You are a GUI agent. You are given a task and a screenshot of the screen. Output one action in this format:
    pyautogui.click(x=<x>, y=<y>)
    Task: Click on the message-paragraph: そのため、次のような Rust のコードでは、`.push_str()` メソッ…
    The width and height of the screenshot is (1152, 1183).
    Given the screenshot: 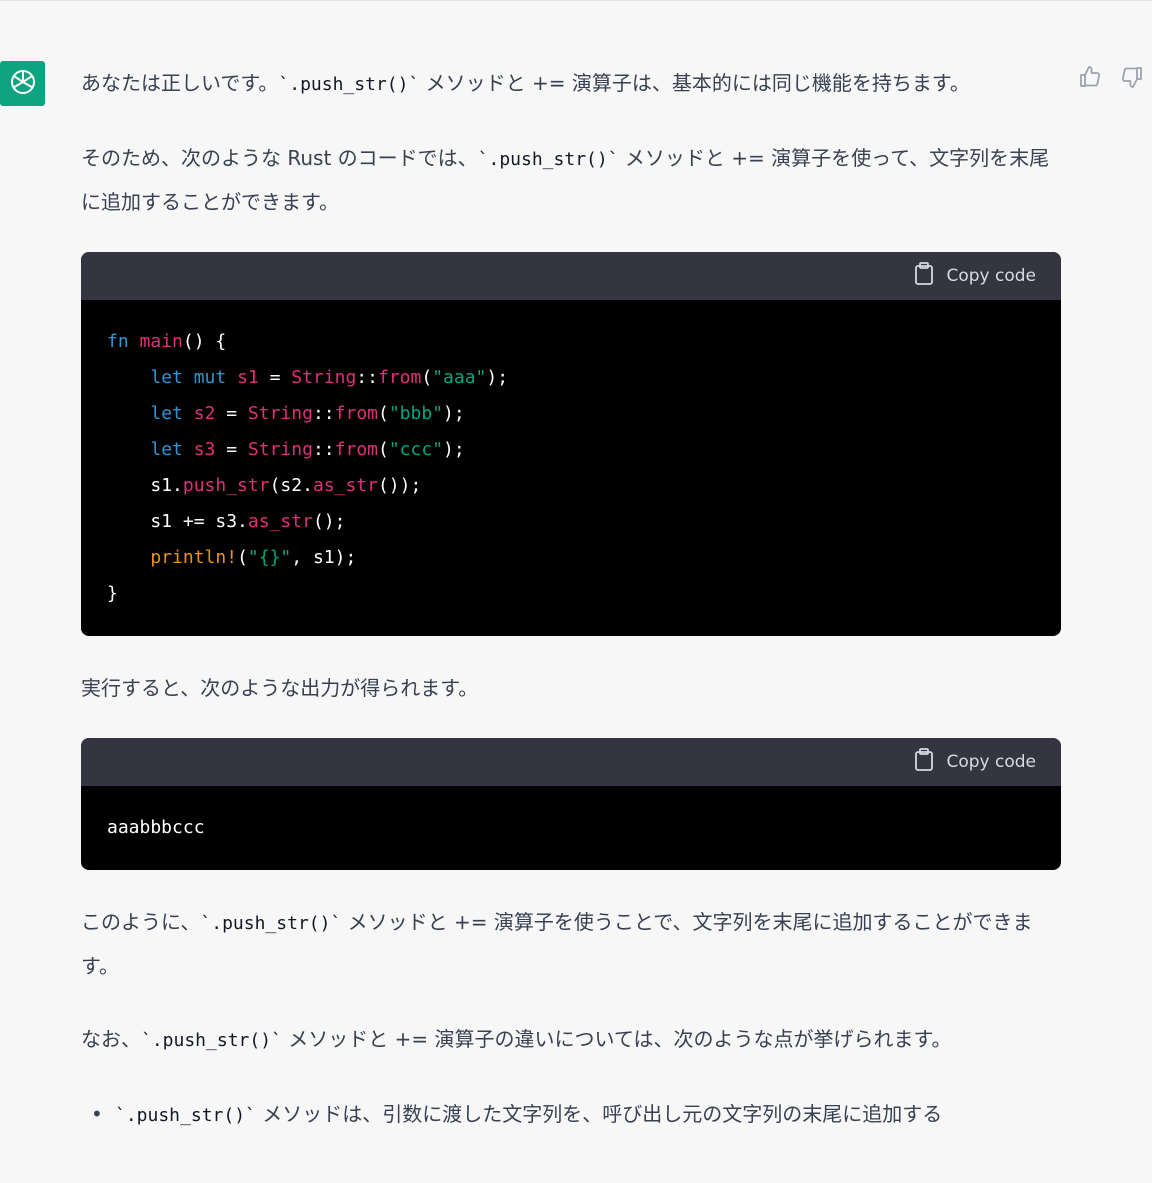 What is the action you would take?
    pyautogui.click(x=571, y=180)
    